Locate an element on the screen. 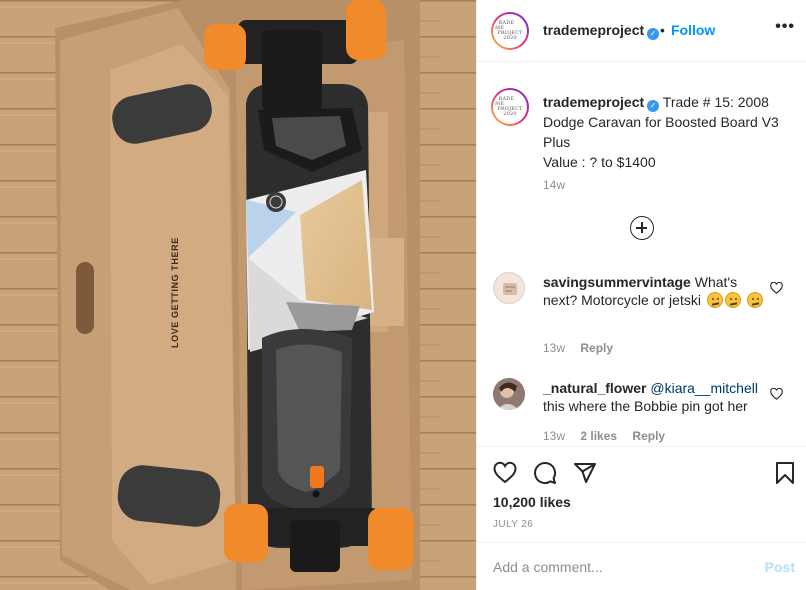  header-username-link: trademeproject ✓ is located at coordinates (601, 31).